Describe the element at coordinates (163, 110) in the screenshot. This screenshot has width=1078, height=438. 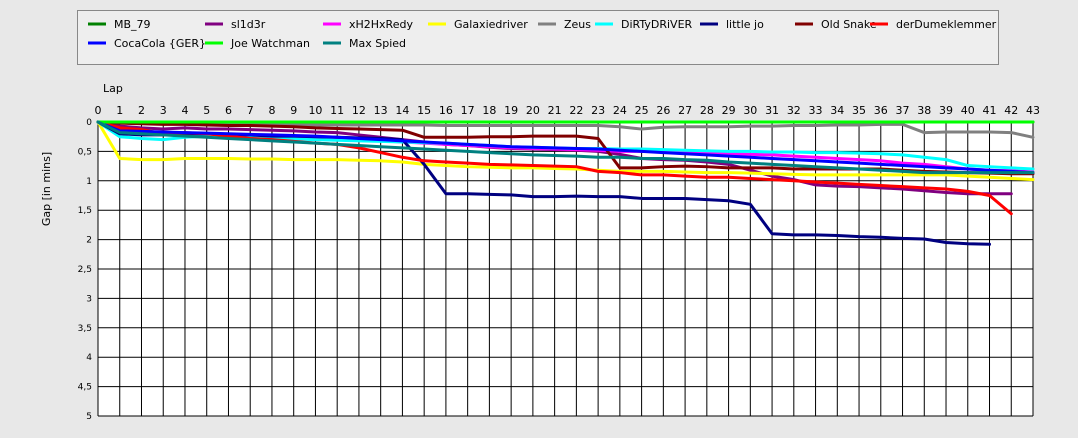
I see `x-tick-label: 3` at that location.